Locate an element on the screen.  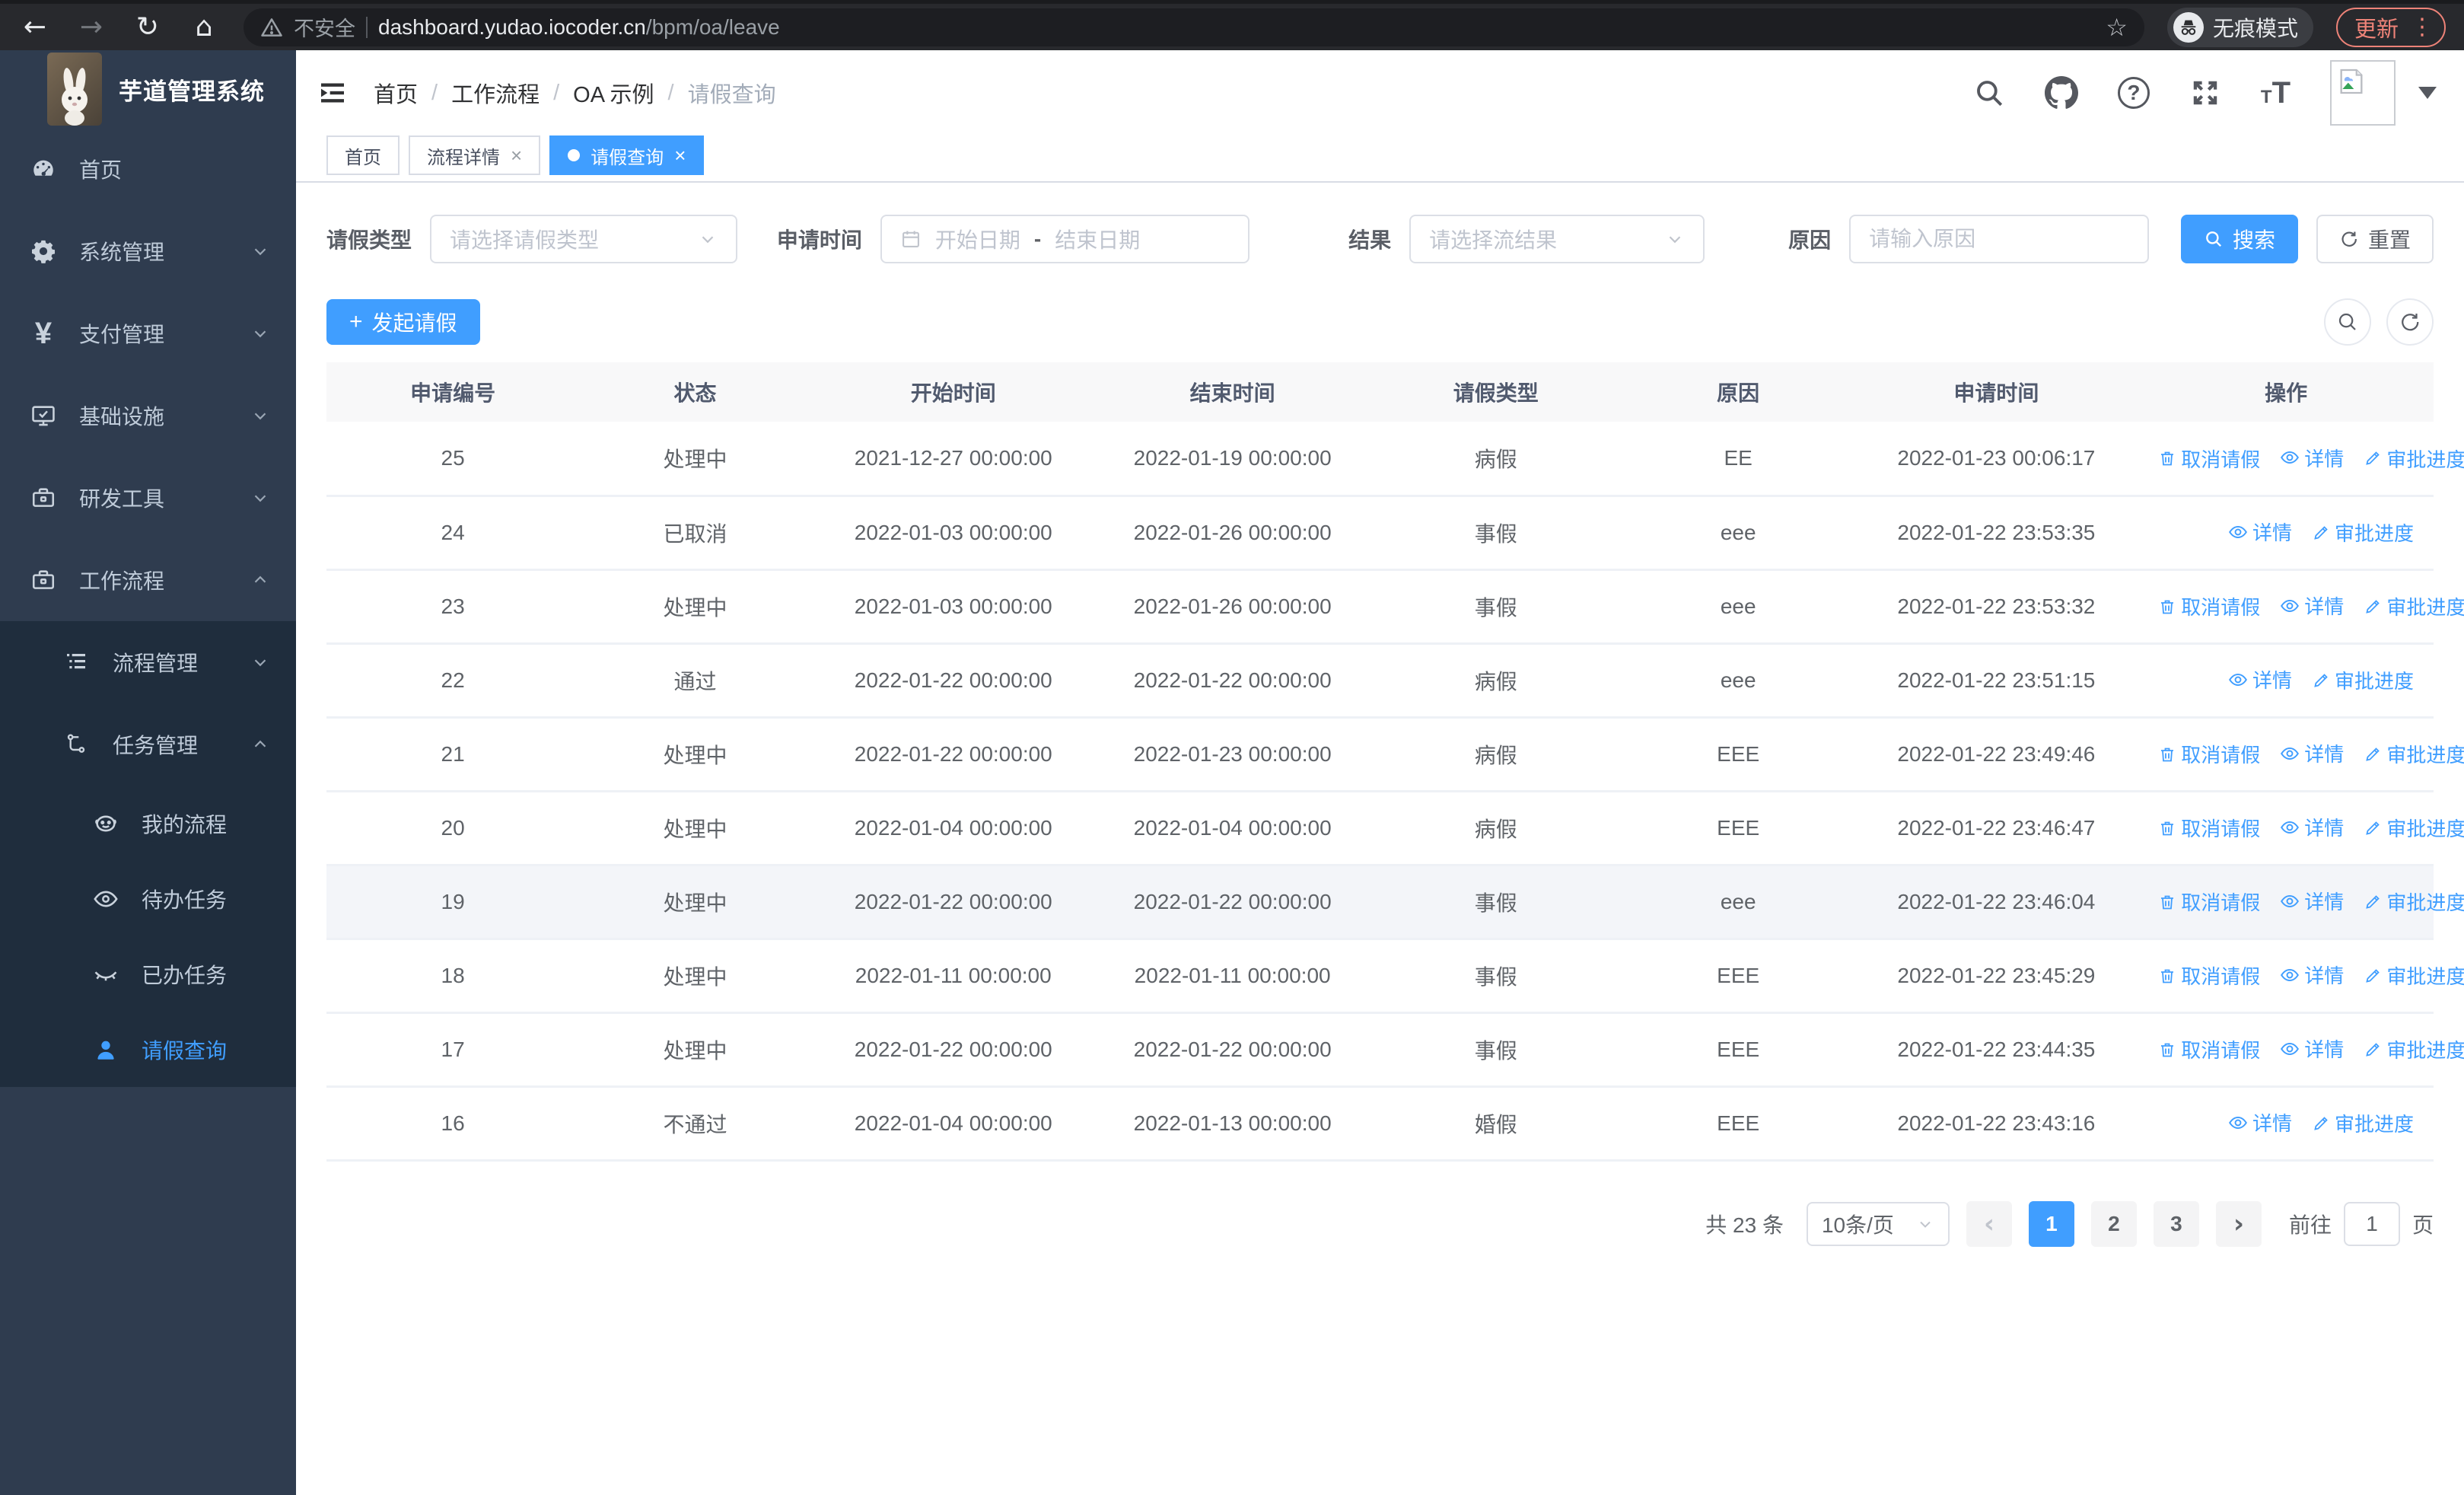
help-icon: ? is located at coordinates (2133, 93).